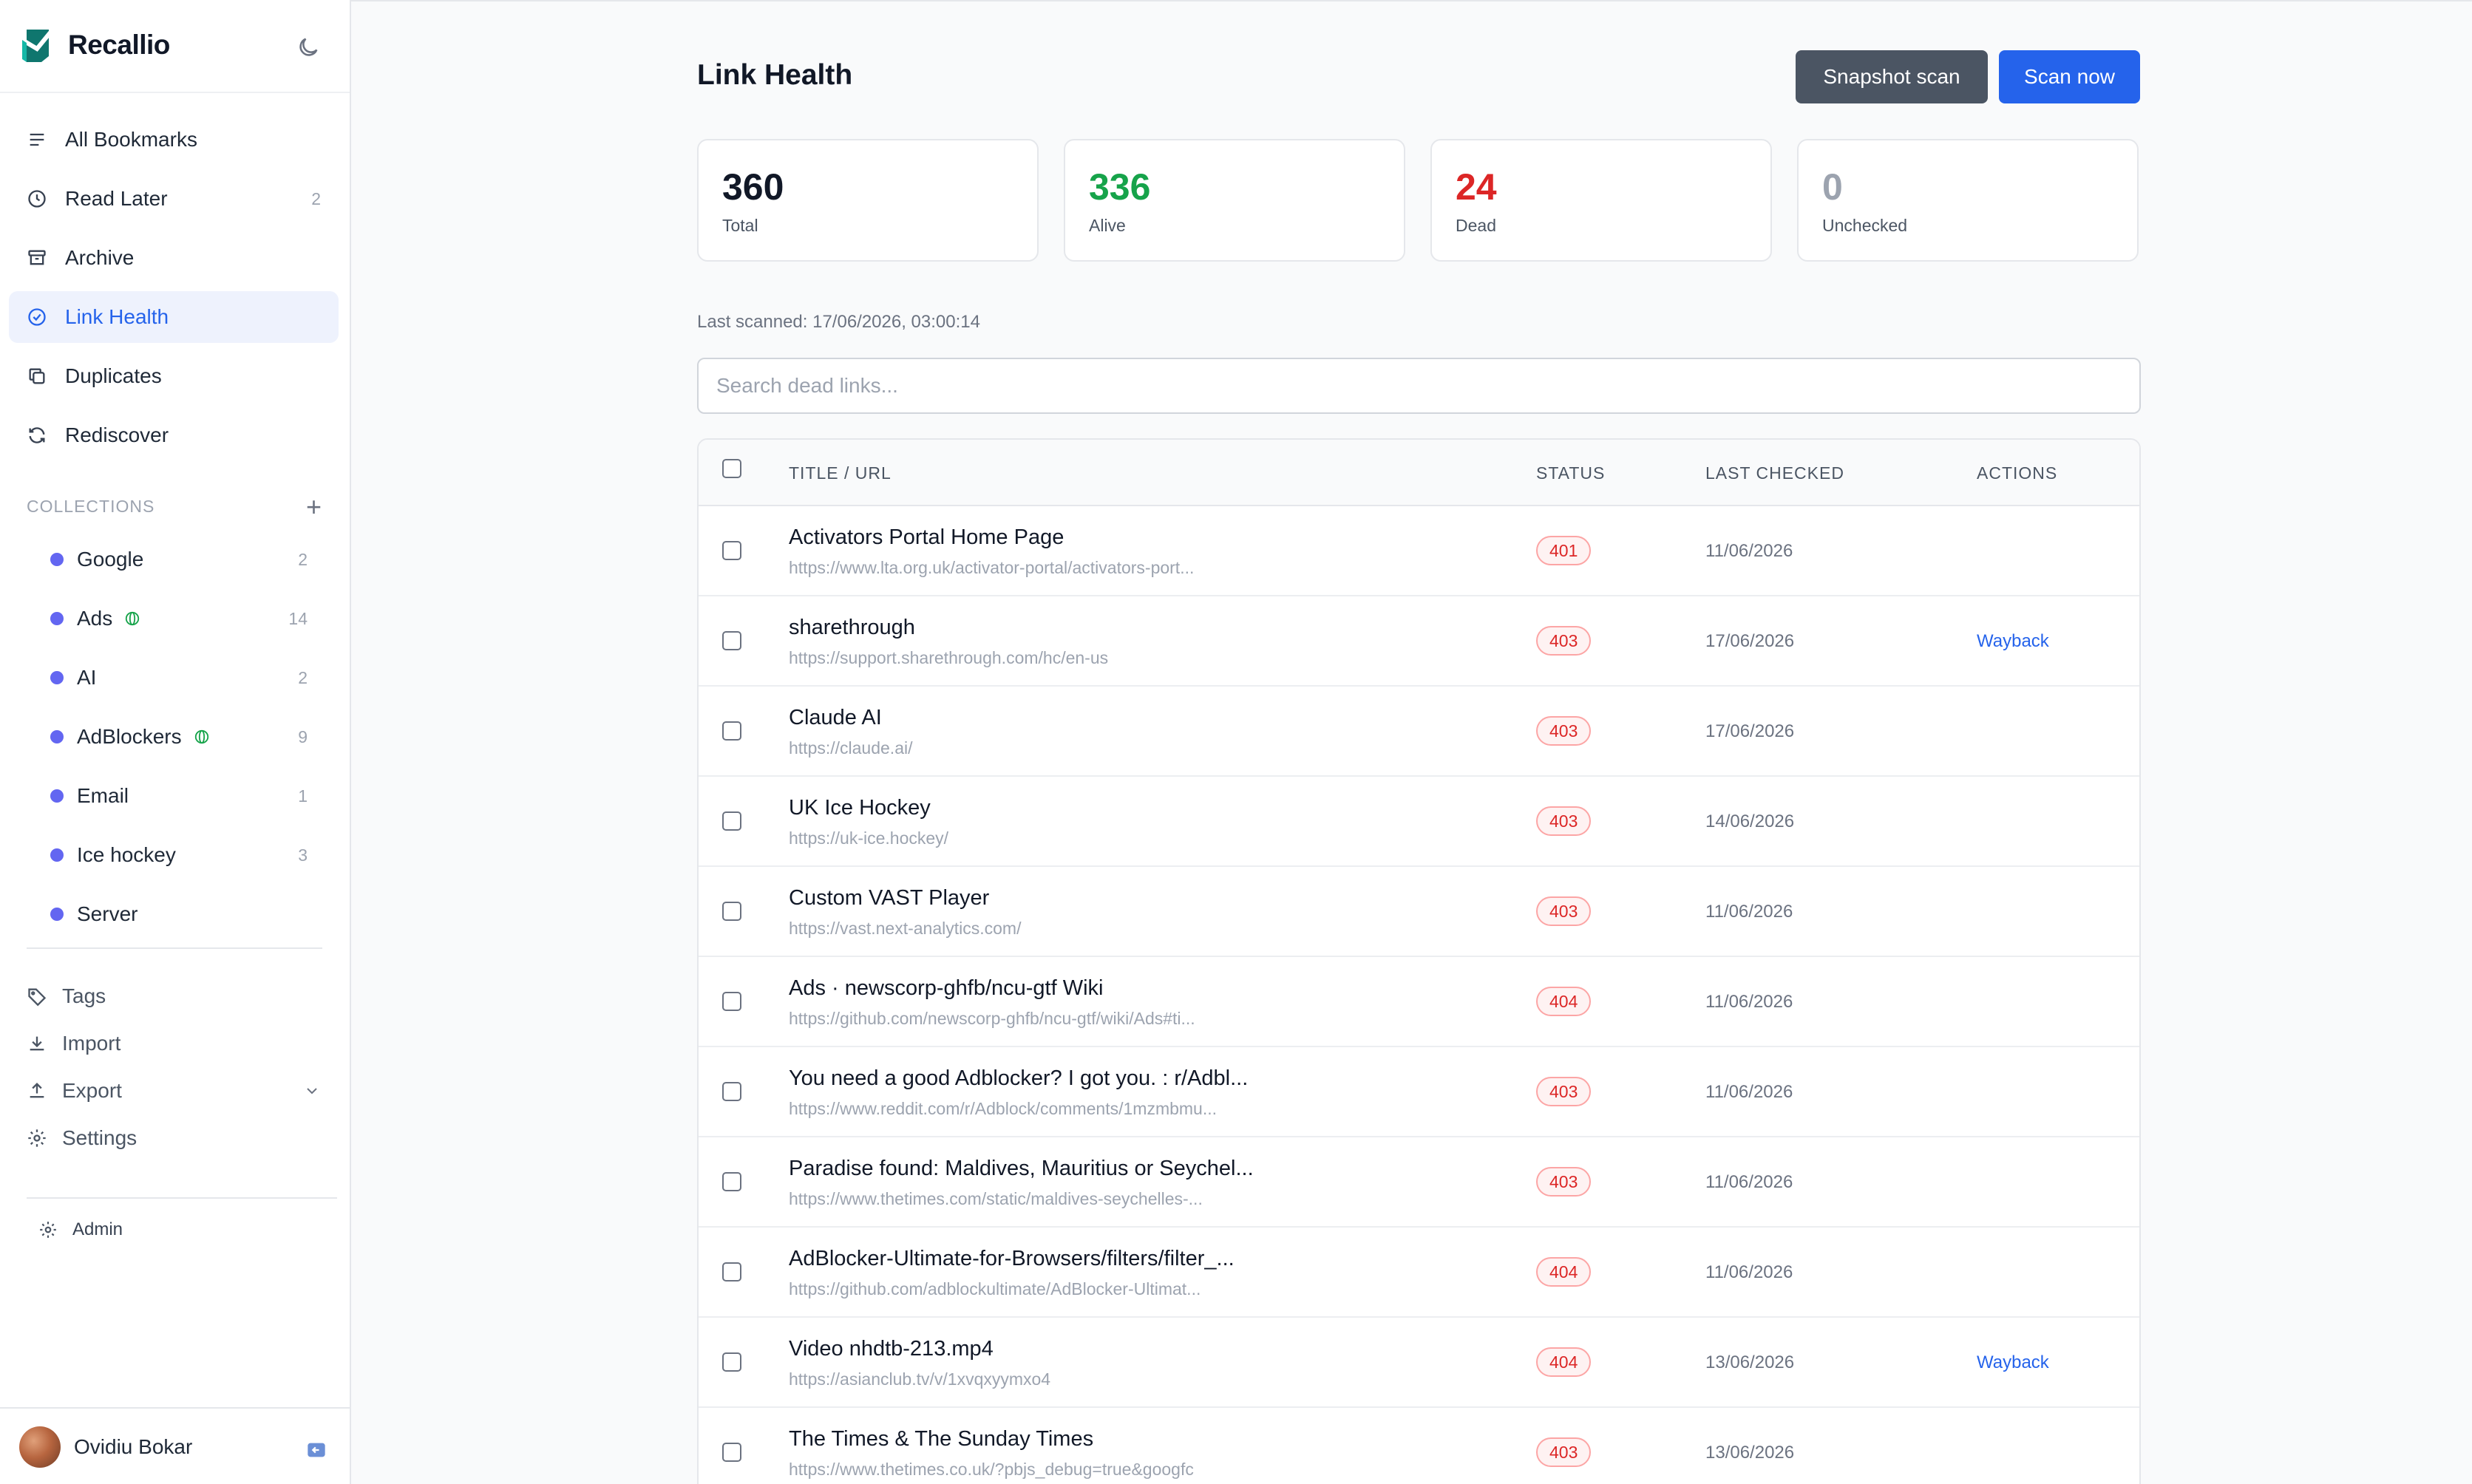 The width and height of the screenshot is (2472, 1484). What do you see at coordinates (37, 1043) in the screenshot?
I see `download-icon` at bounding box center [37, 1043].